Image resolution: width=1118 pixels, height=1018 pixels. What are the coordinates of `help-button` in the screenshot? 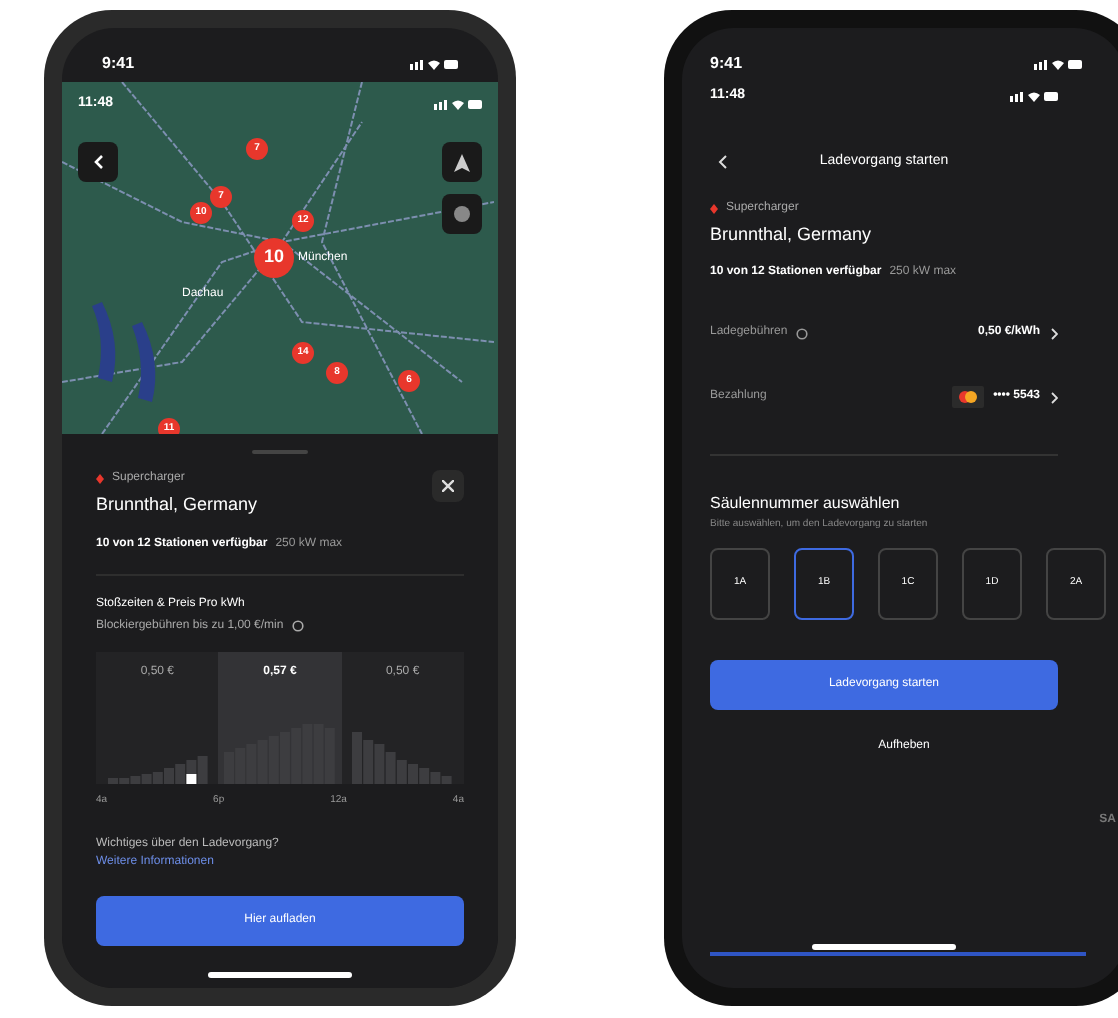 It's located at (462, 214).